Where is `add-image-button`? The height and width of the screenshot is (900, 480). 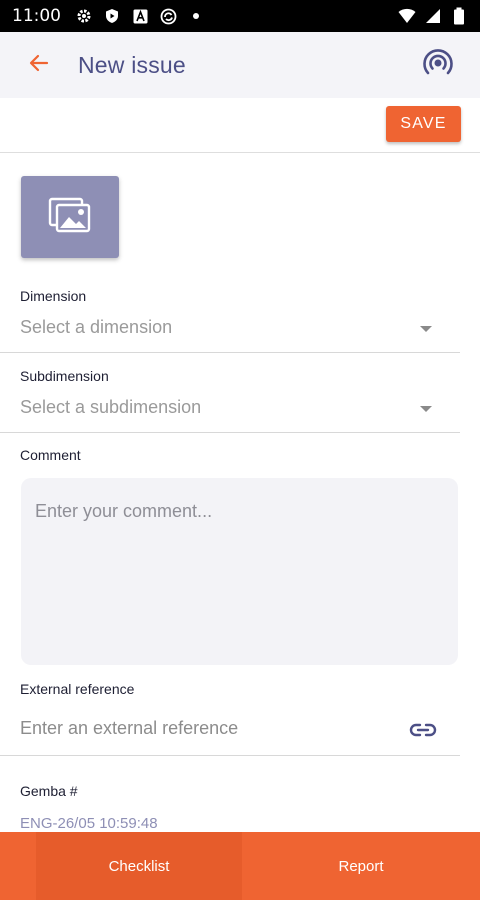
add-image-button is located at coordinates (70, 217).